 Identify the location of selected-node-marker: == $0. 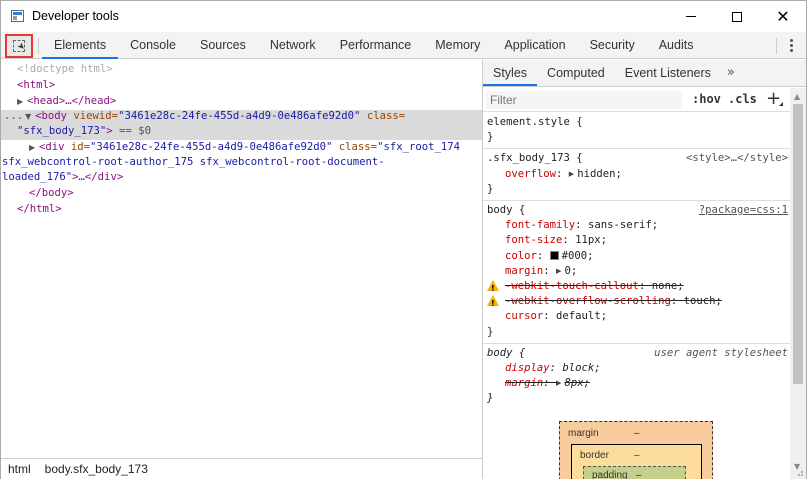
(131, 131).